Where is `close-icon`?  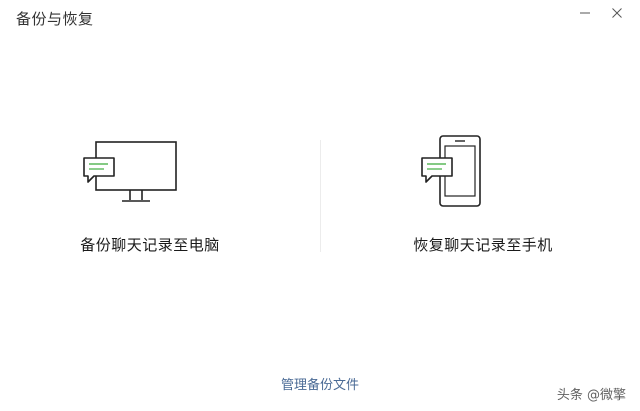
close-icon is located at coordinates (617, 13).